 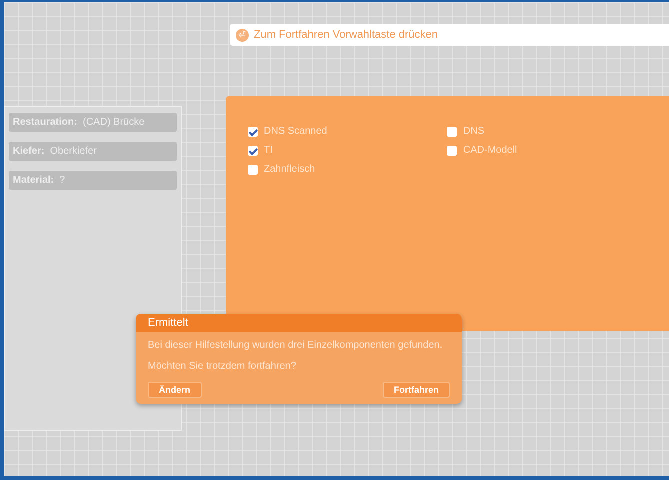 What do you see at coordinates (482, 131) in the screenshot?
I see `option-checkbox: DNS` at bounding box center [482, 131].